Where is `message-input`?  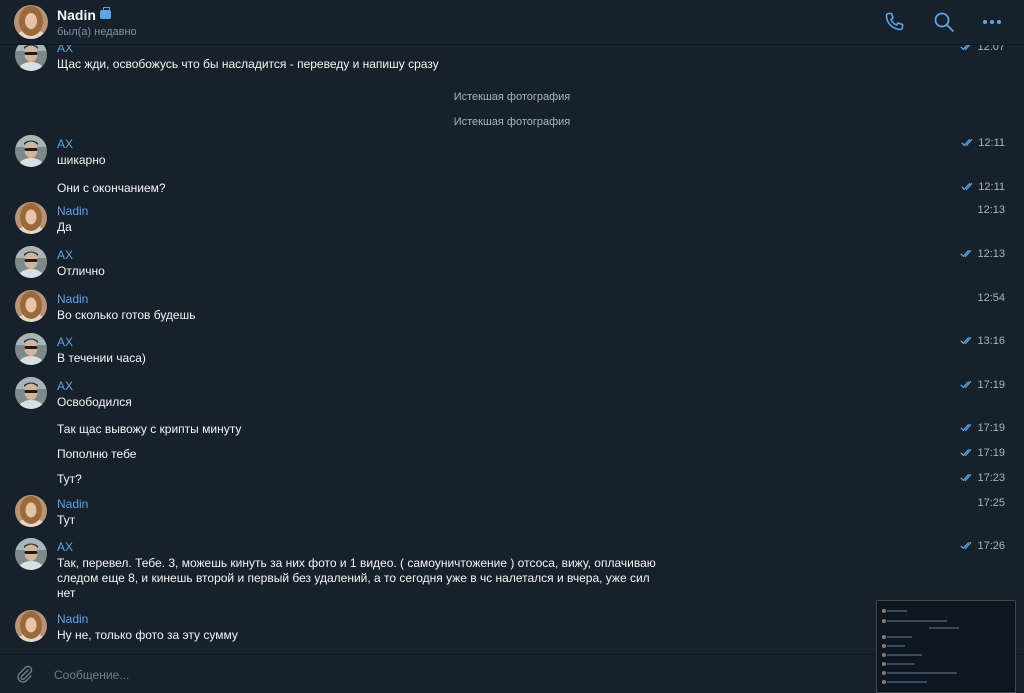
message-input is located at coordinates (454, 675).